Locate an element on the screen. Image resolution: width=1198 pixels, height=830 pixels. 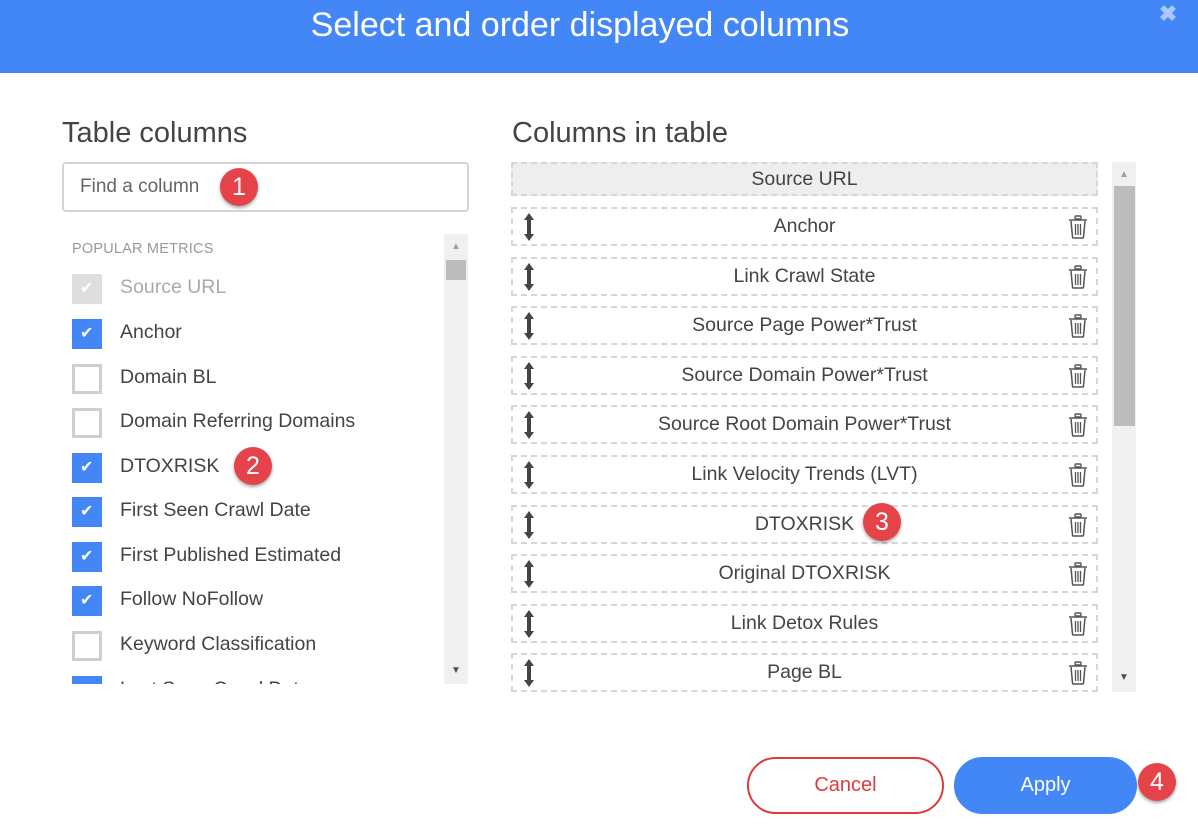
column-row: Anchor is located at coordinates (804, 226).